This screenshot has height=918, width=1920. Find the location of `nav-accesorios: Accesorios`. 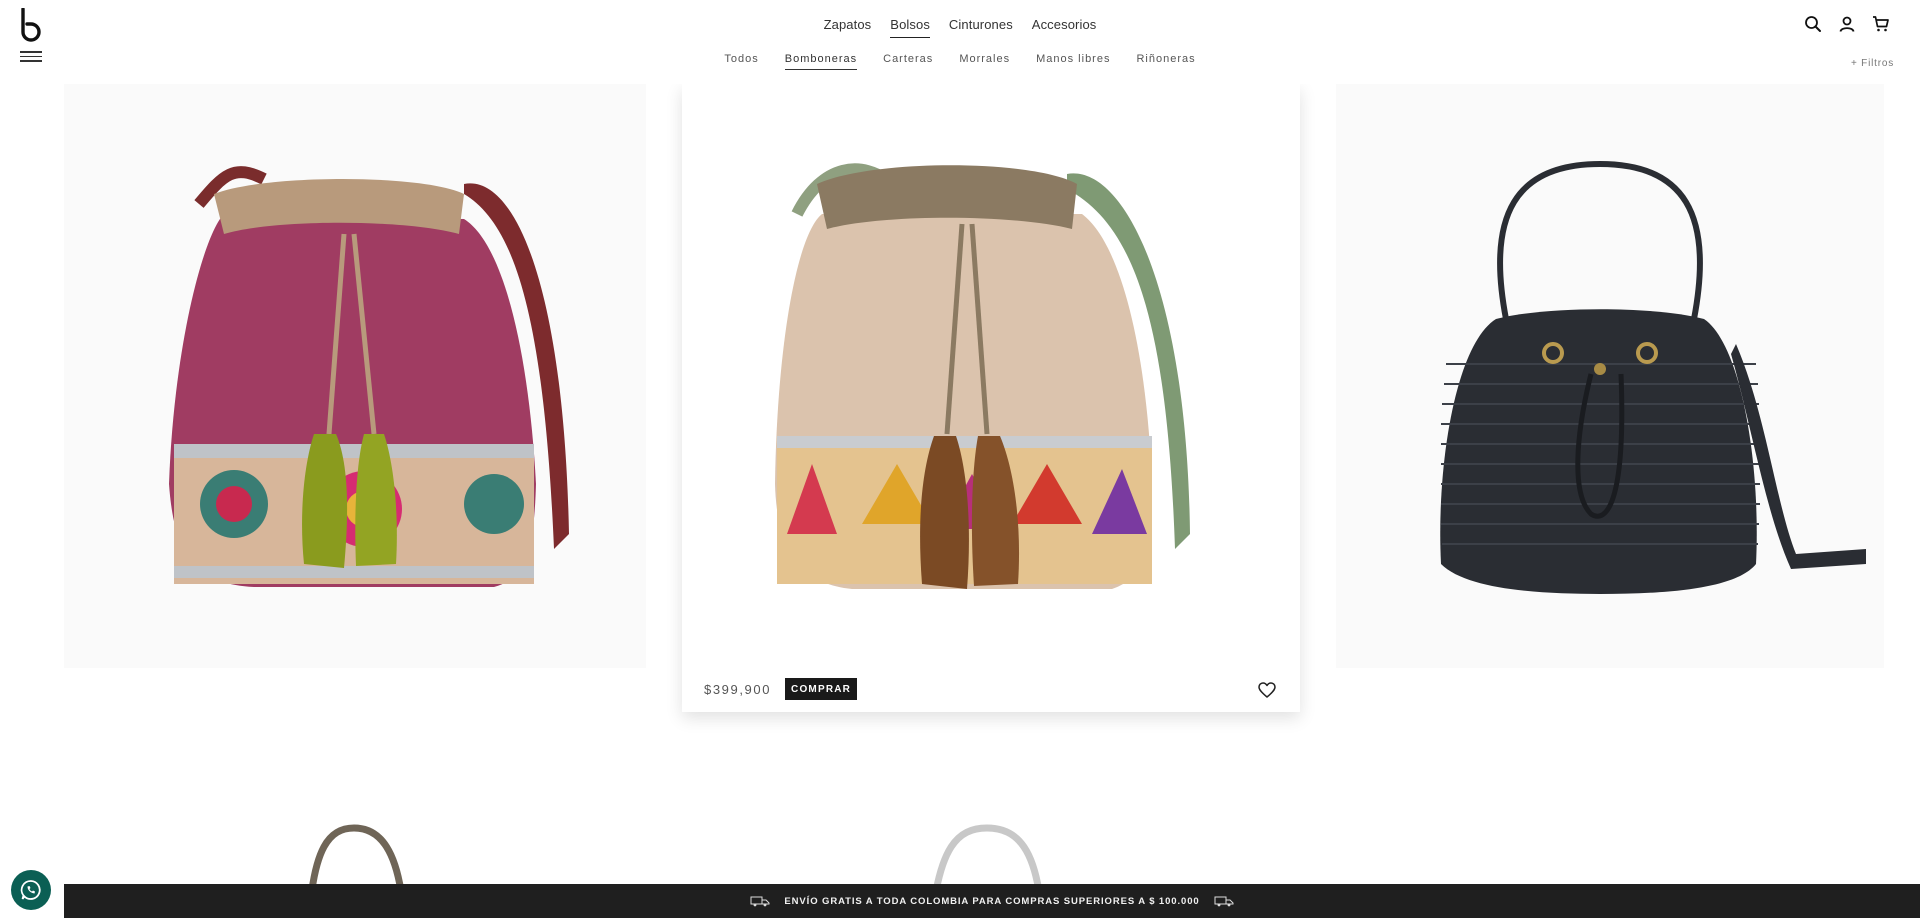

nav-accesorios: Accesorios is located at coordinates (1064, 27).